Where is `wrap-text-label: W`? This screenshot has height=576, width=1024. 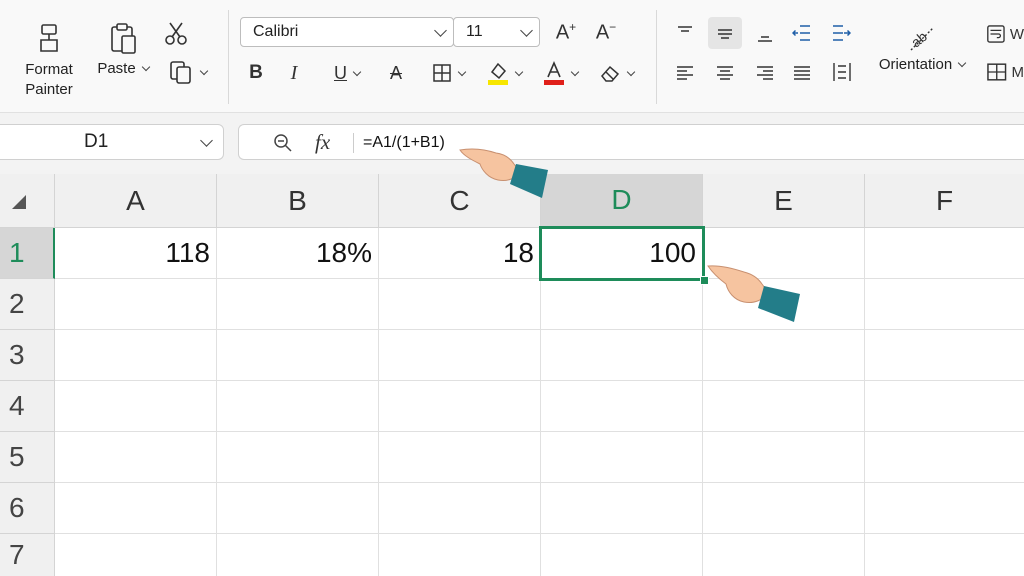 wrap-text-label: W is located at coordinates (1016, 34).